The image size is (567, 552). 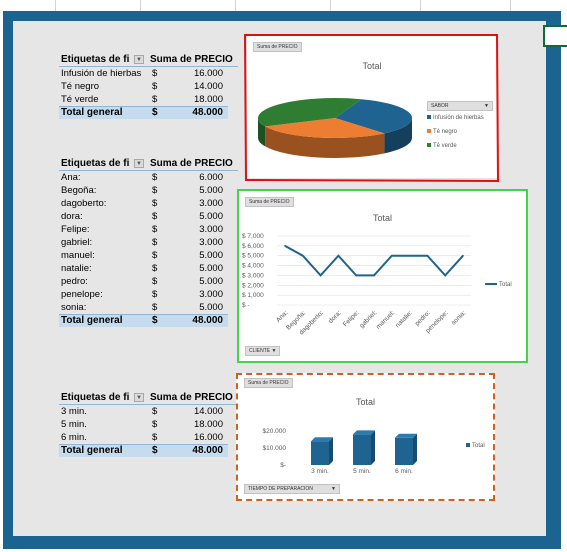 What do you see at coordinates (275, 431) in the screenshot?
I see `y-tick-label: $20.000` at bounding box center [275, 431].